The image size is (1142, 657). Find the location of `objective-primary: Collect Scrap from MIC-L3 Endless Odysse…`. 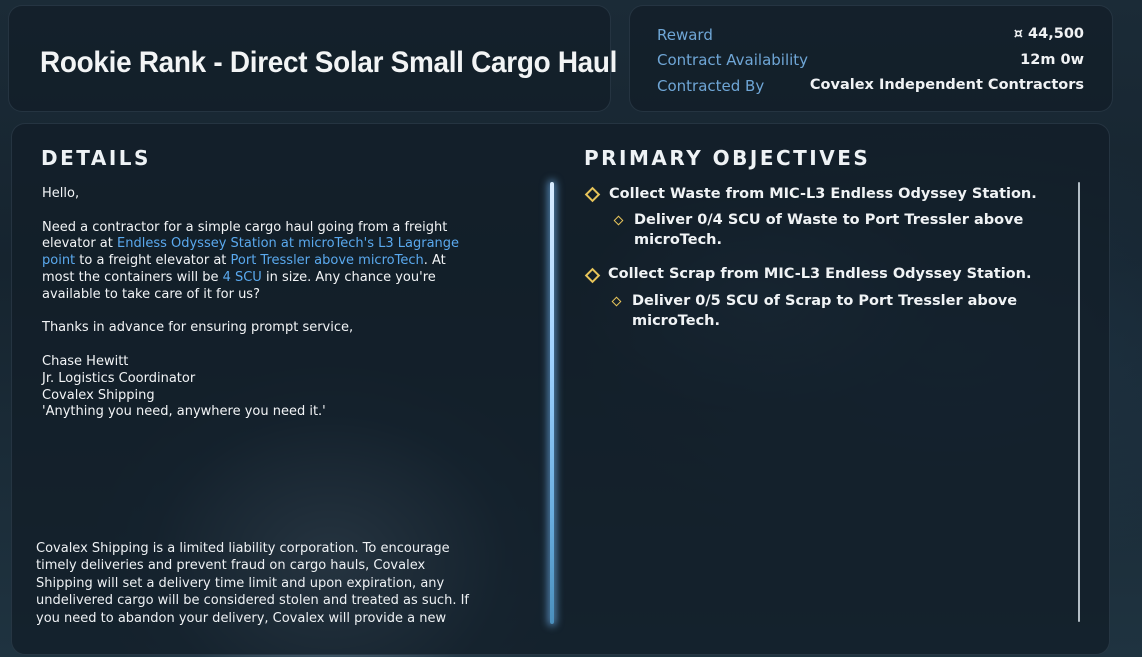

objective-primary: Collect Scrap from MIC-L3 Endless Odysse… is located at coordinates (820, 274).